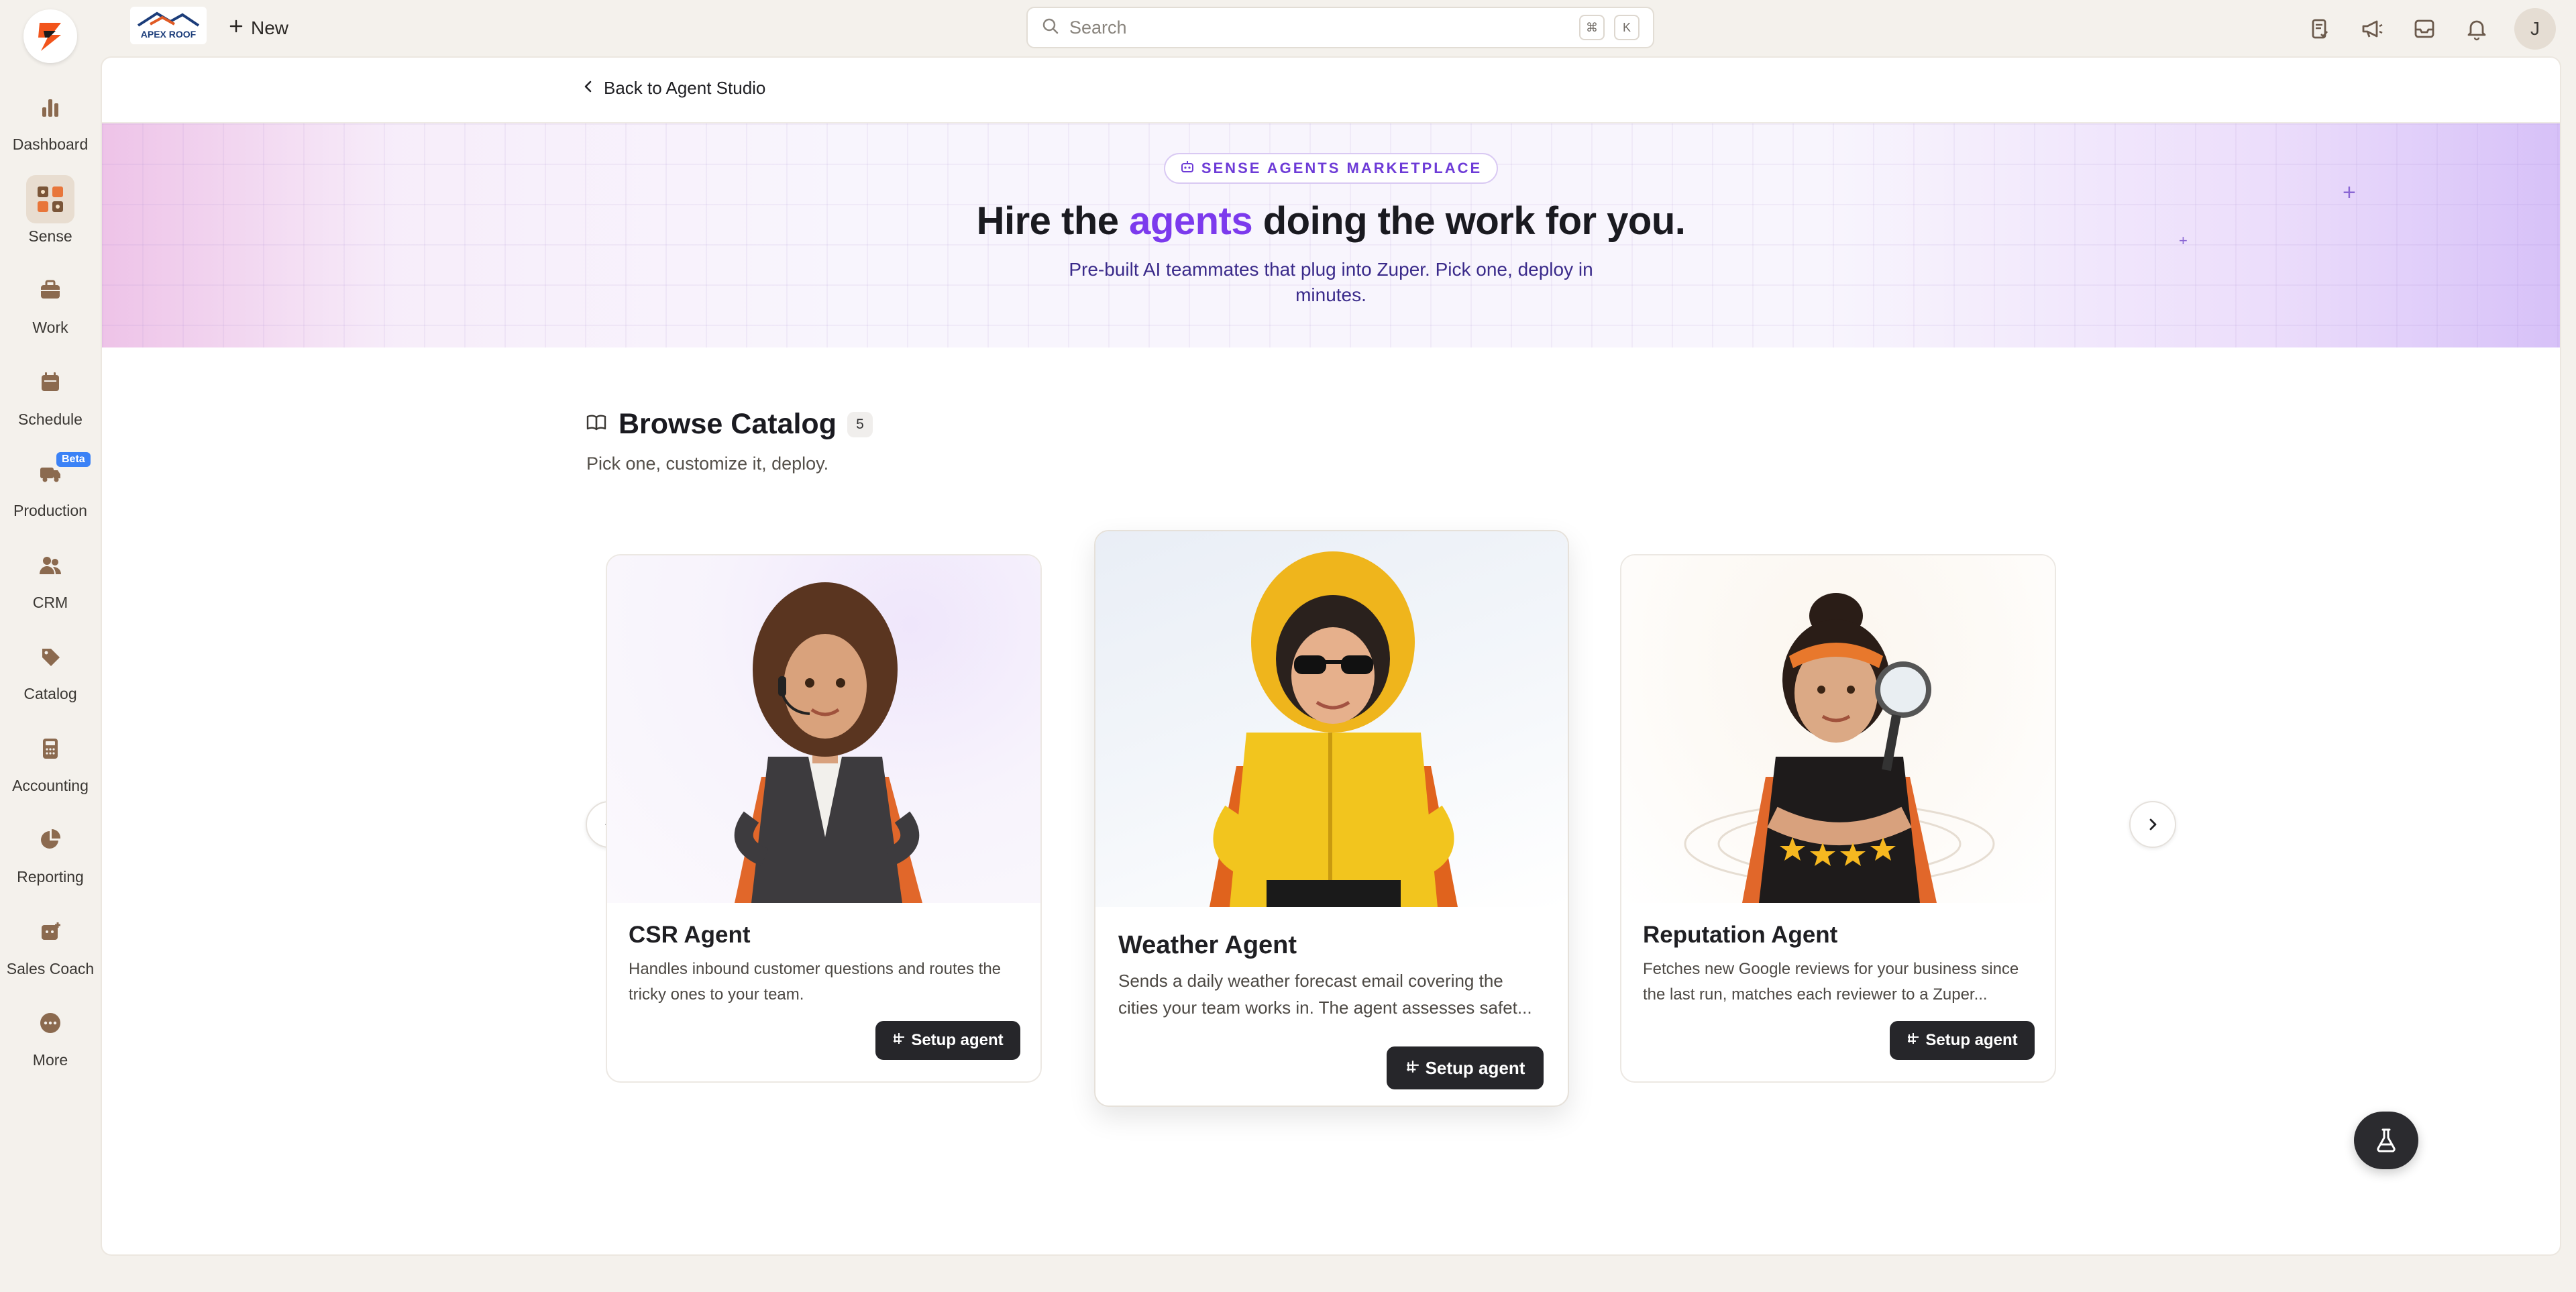  I want to click on catalog-subtitle: Pick one, customize it, deploy., so click(707, 463).